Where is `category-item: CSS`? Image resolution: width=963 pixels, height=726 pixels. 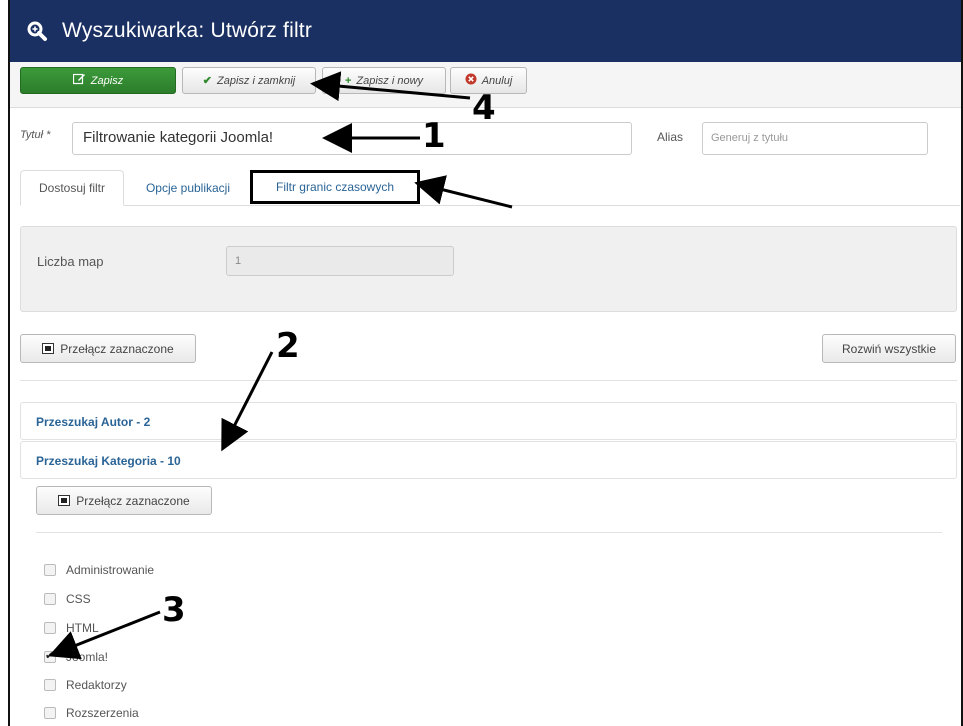 category-item: CSS is located at coordinates (67, 599).